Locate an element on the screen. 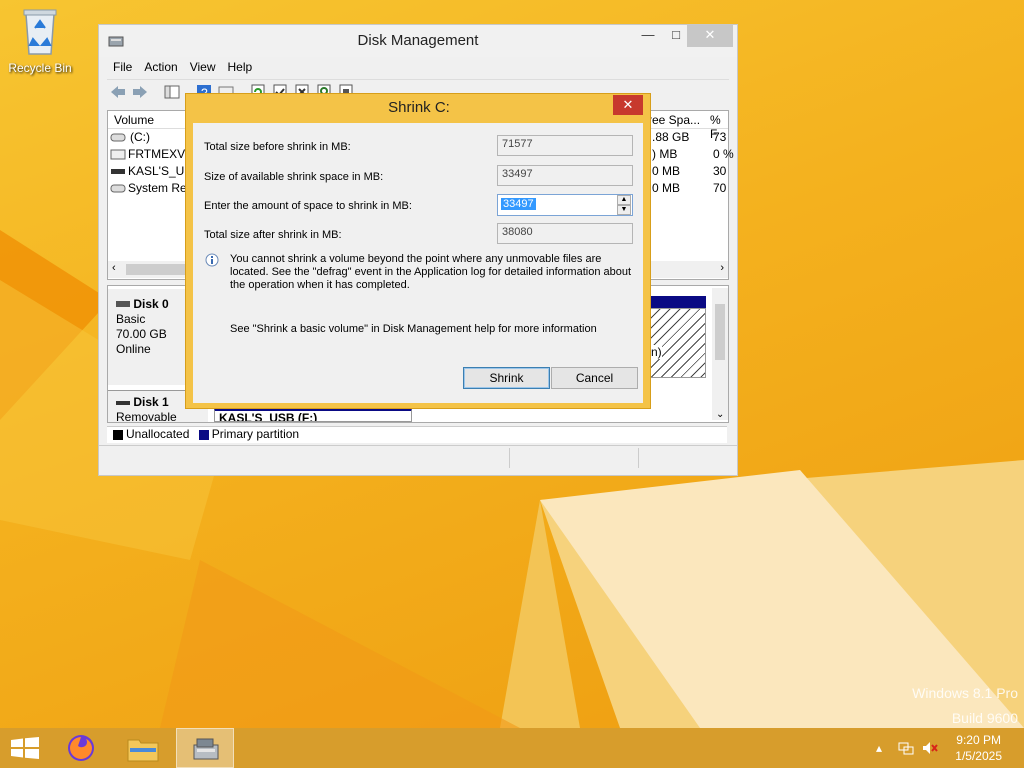  volume-free: ) MB is located at coordinates (665, 154).